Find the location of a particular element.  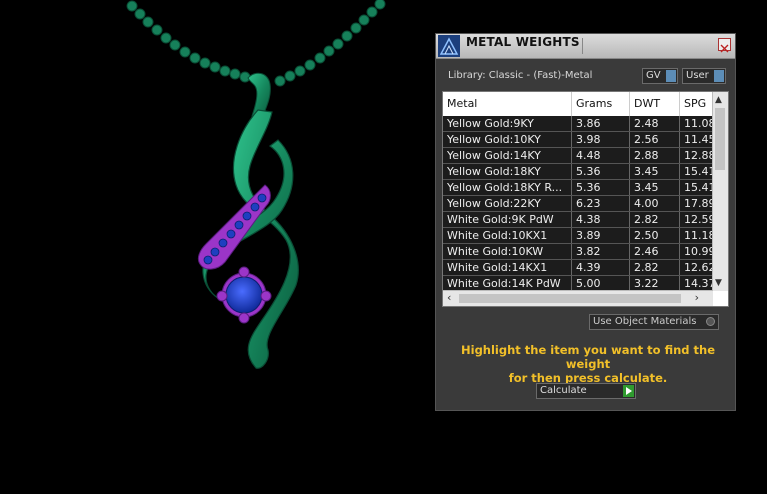

table-row: White Gold:10KX1 3.89 2.50 11.18 is located at coordinates (579, 236).